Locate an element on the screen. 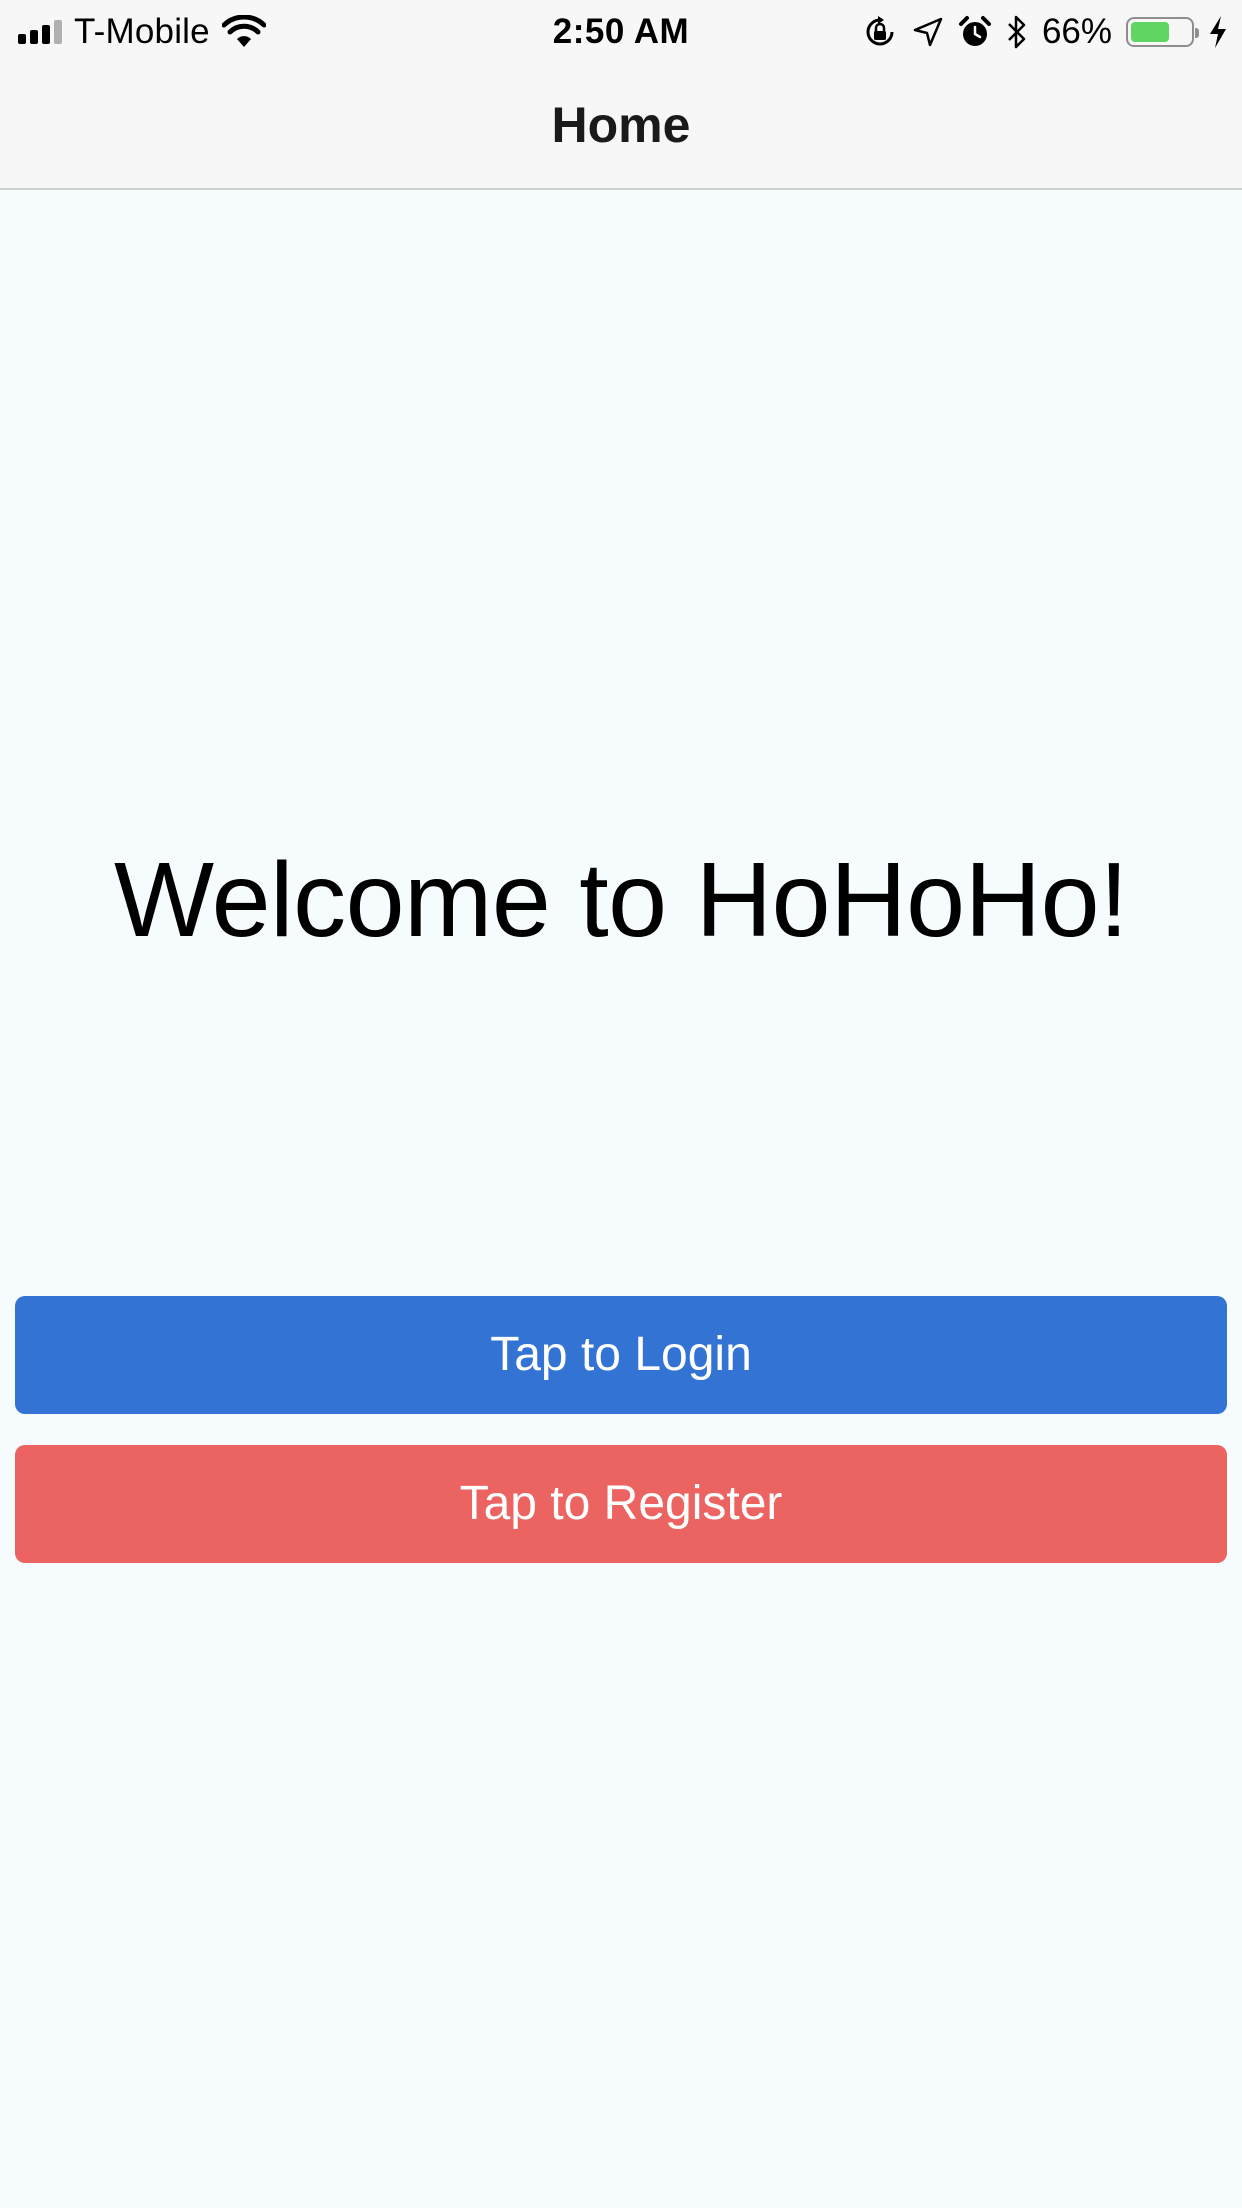 The height and width of the screenshot is (2208, 1242). status-right: 66% is located at coordinates (1045, 32).